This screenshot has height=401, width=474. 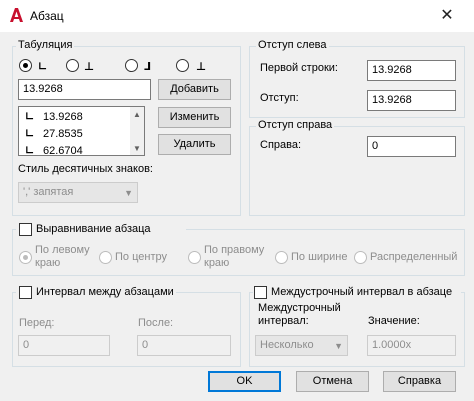 What do you see at coordinates (37, 323) in the screenshot?
I see `before-label: Перед:` at bounding box center [37, 323].